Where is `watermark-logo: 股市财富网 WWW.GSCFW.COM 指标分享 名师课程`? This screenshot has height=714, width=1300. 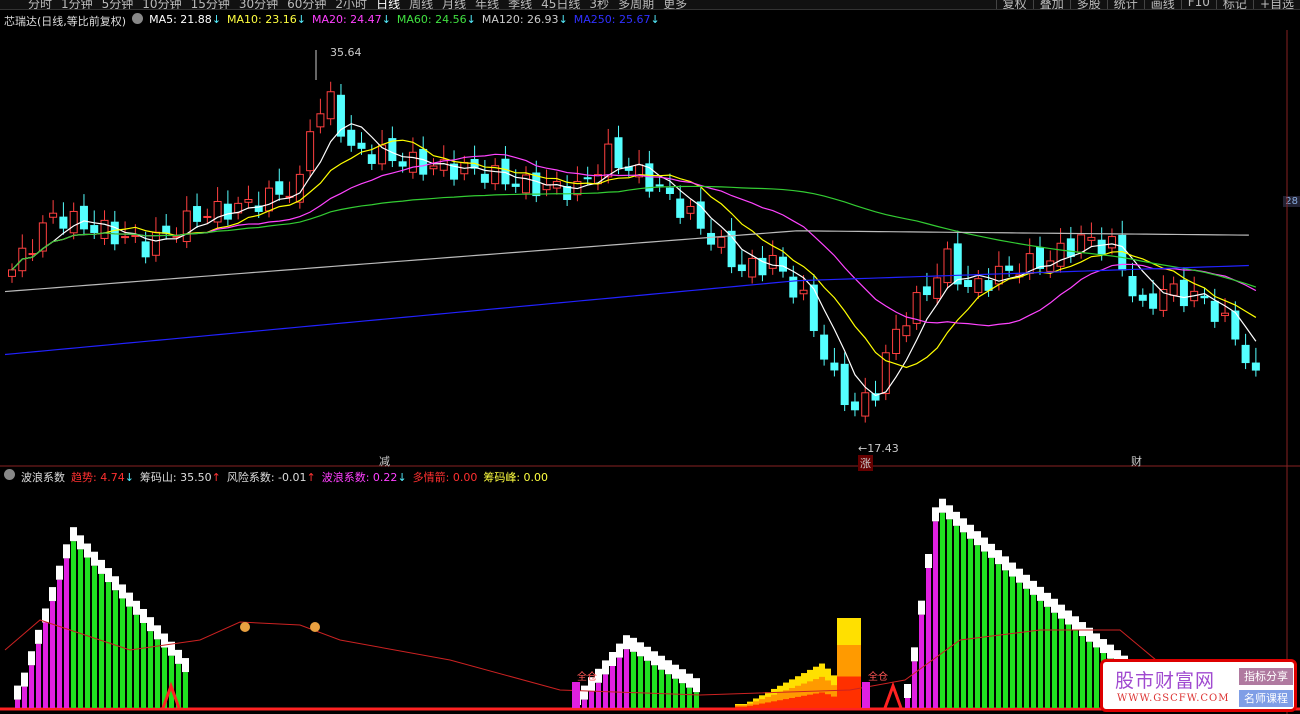
watermark-logo: 股市财富网 WWW.GSCFW.COM 指标分享 名师课程 is located at coordinates (1198, 685).